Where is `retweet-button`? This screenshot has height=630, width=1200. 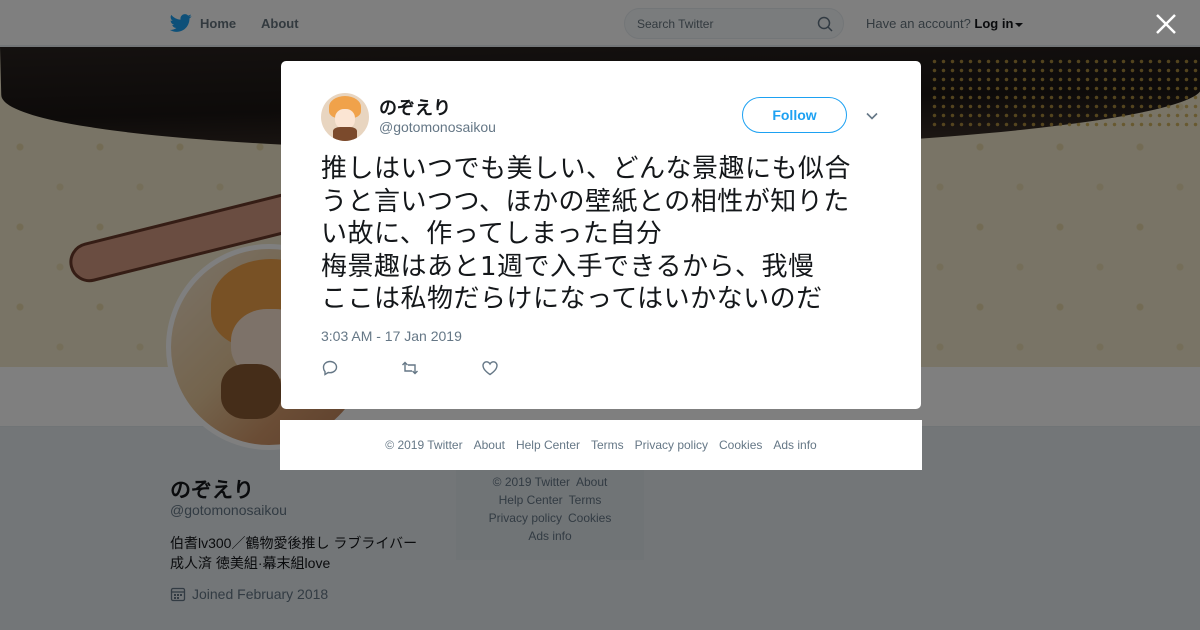
retweet-button is located at coordinates (441, 369).